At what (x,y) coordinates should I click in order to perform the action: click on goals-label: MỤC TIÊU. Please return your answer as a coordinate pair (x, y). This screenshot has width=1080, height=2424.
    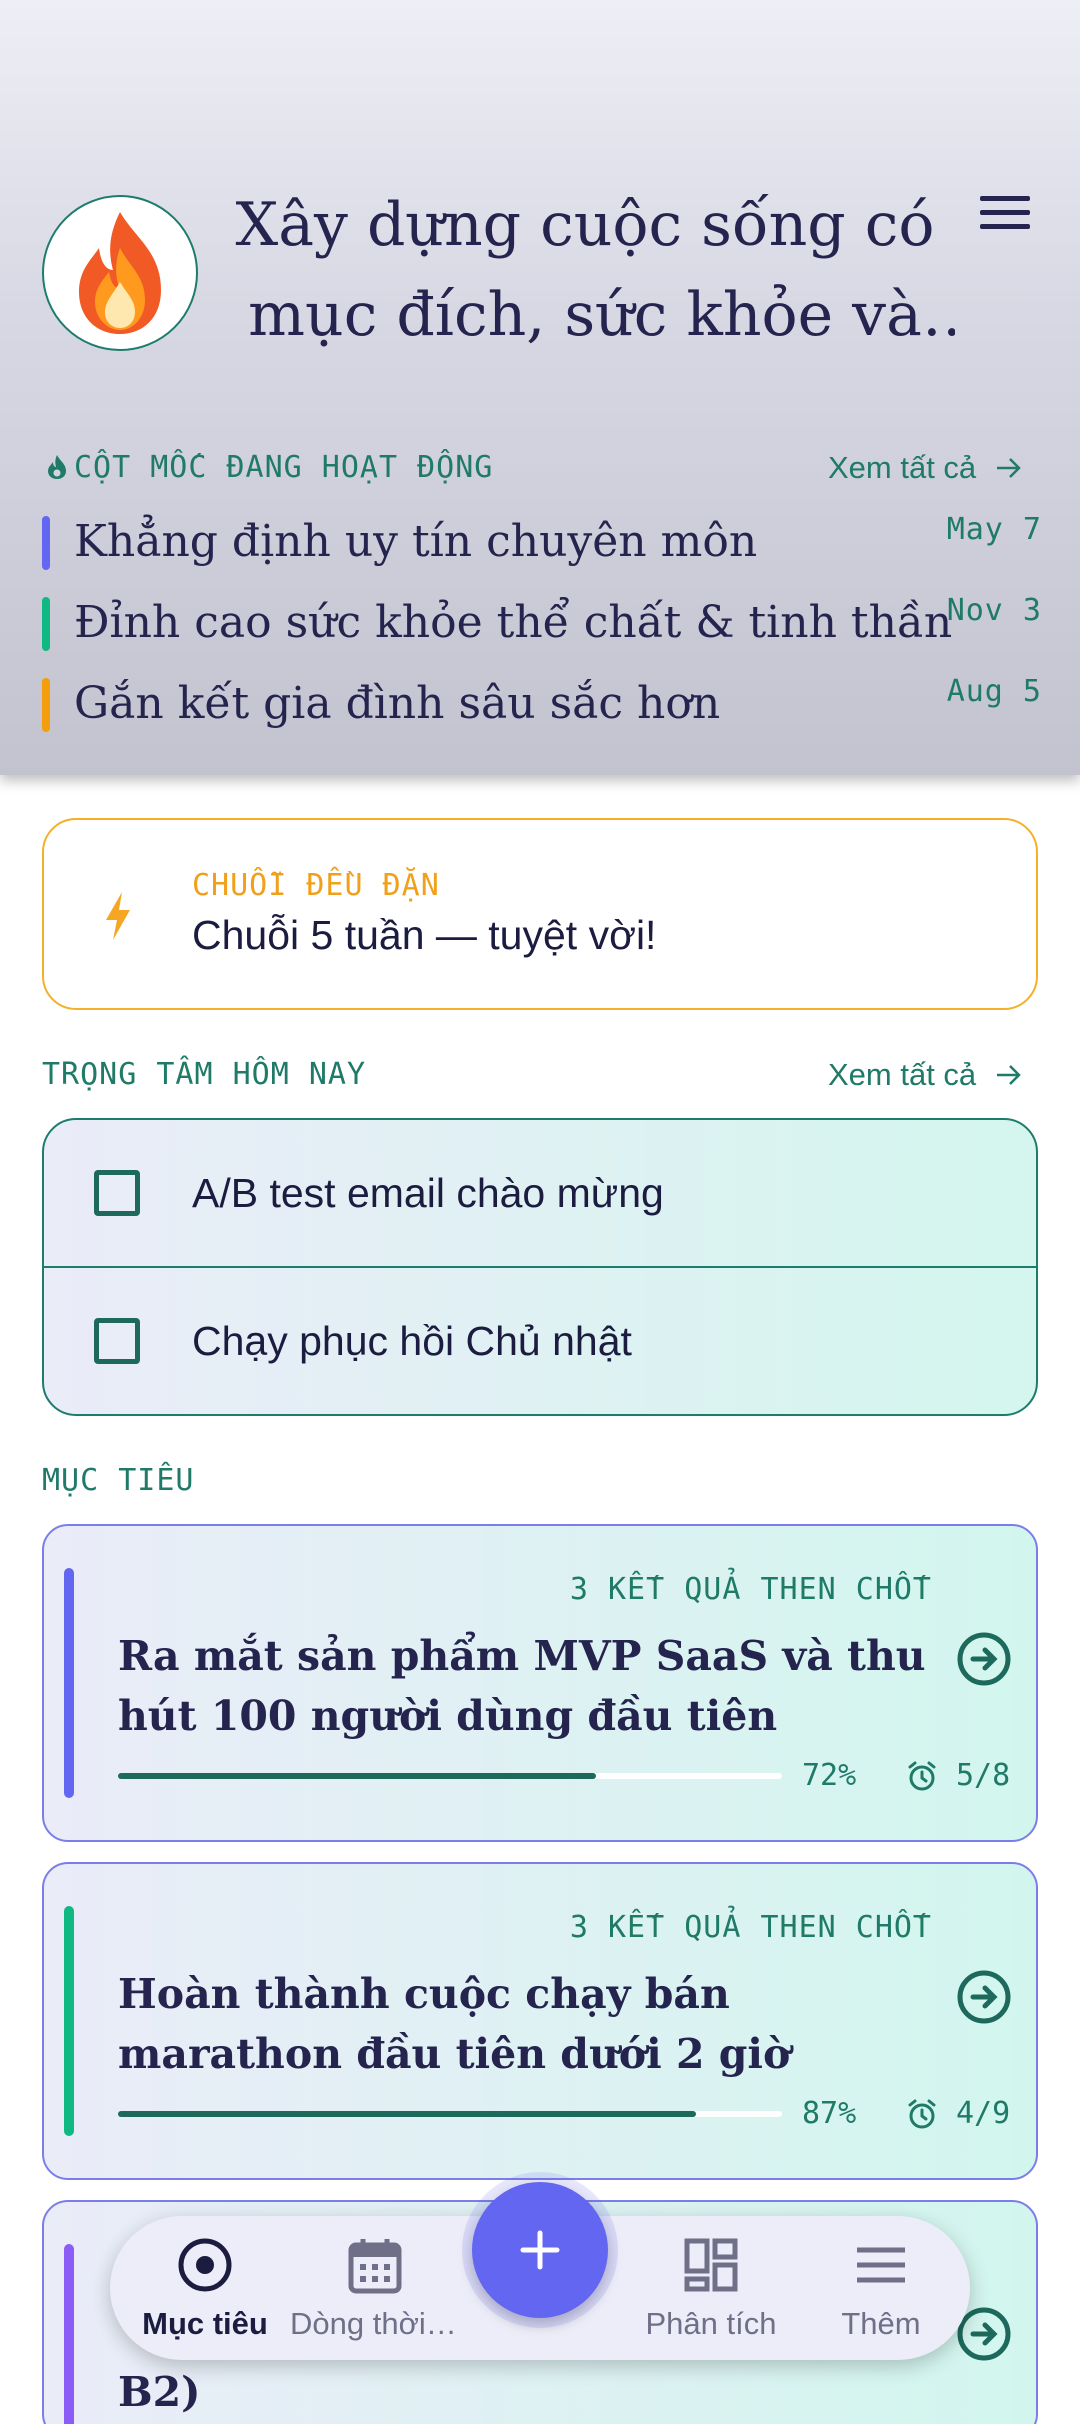
    Looking at the image, I should click on (118, 1480).